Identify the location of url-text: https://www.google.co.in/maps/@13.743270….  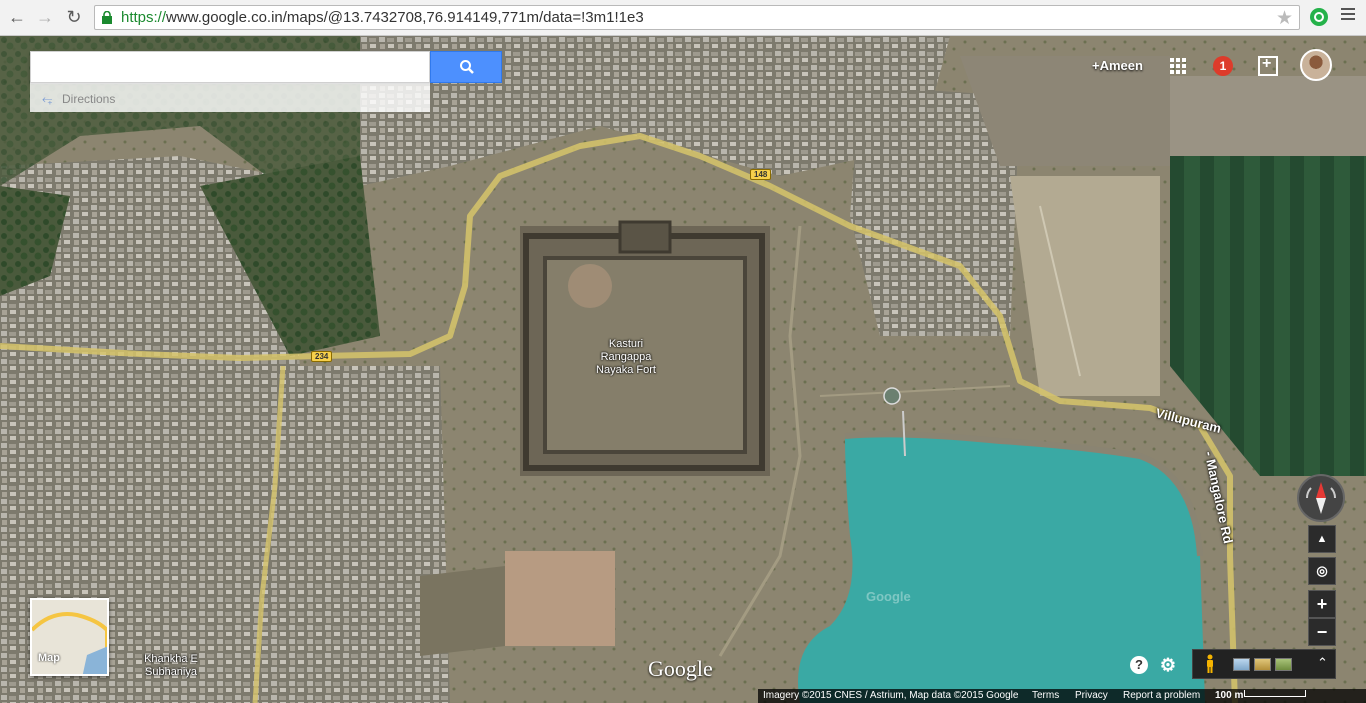
(382, 17).